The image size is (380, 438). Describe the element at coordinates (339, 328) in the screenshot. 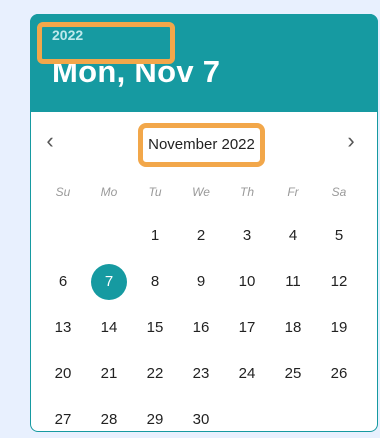

I see `calendar-day: 19` at that location.